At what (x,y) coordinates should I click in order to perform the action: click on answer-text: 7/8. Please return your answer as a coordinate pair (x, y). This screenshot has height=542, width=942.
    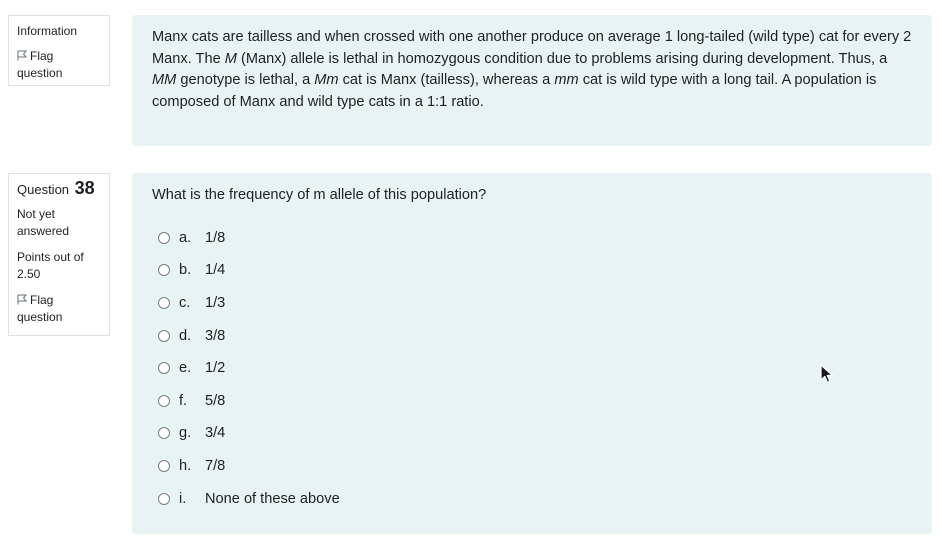
    Looking at the image, I should click on (215, 465).